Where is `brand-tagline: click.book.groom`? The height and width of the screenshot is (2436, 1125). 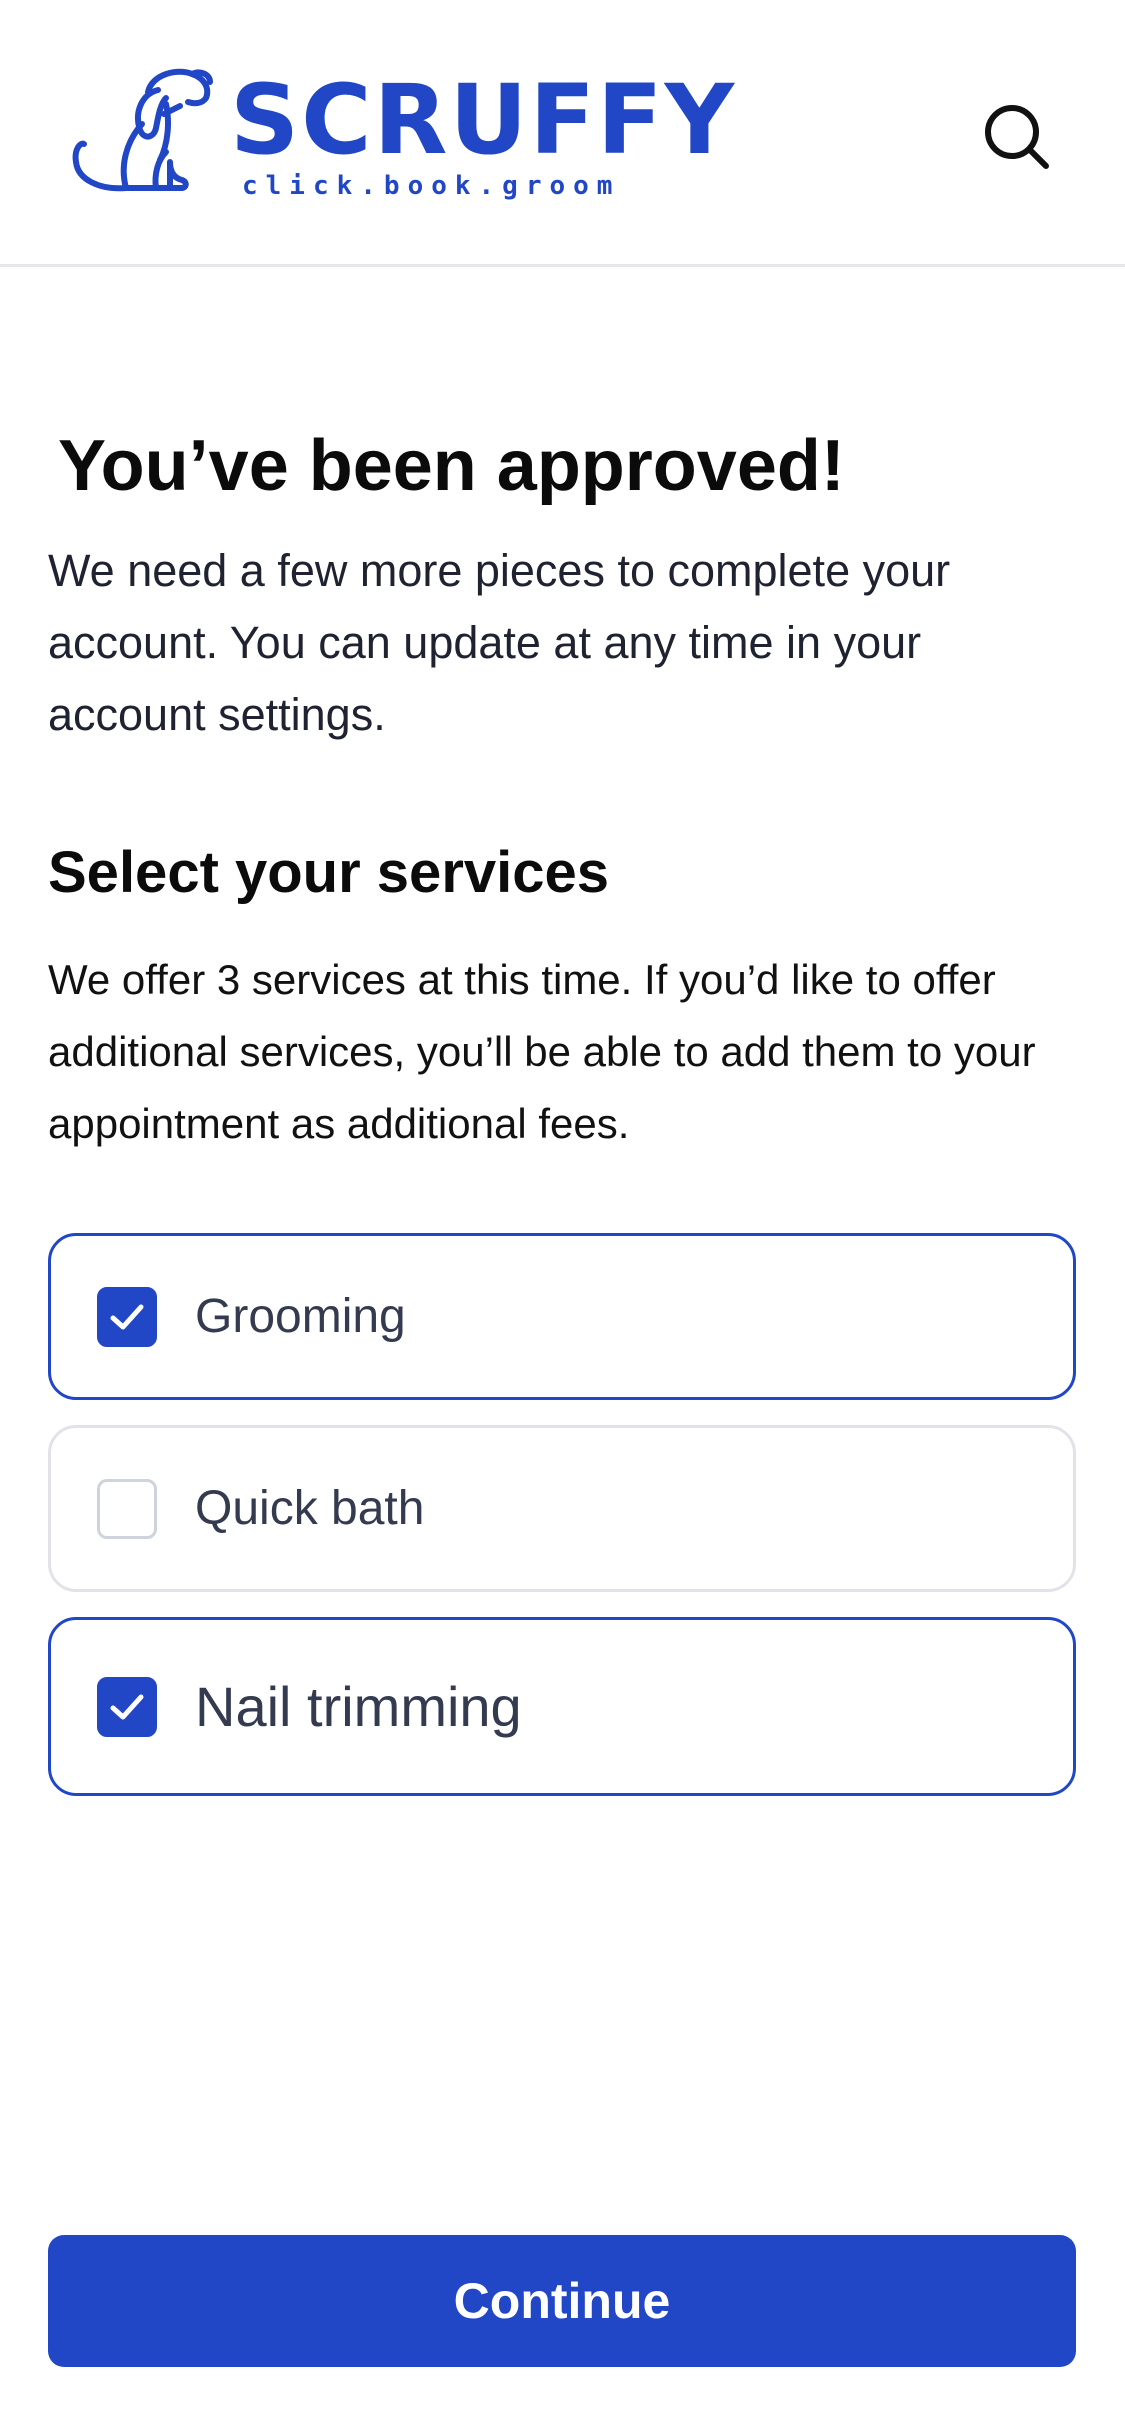
brand-tagline: click.book.groom is located at coordinates (431, 186).